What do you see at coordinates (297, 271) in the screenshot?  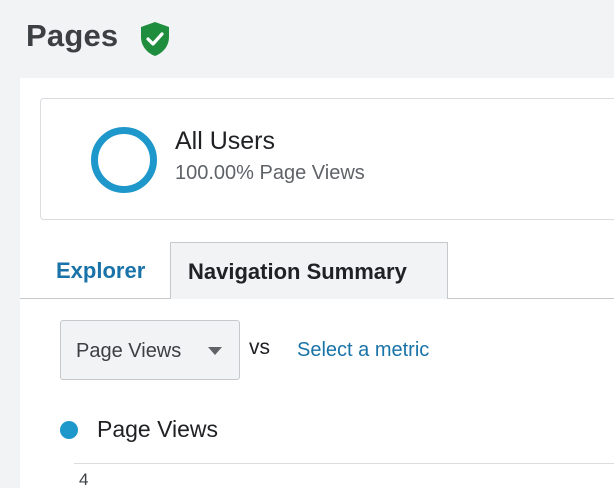 I see `tab-navigation-summary-label: Navigation Summary` at bounding box center [297, 271].